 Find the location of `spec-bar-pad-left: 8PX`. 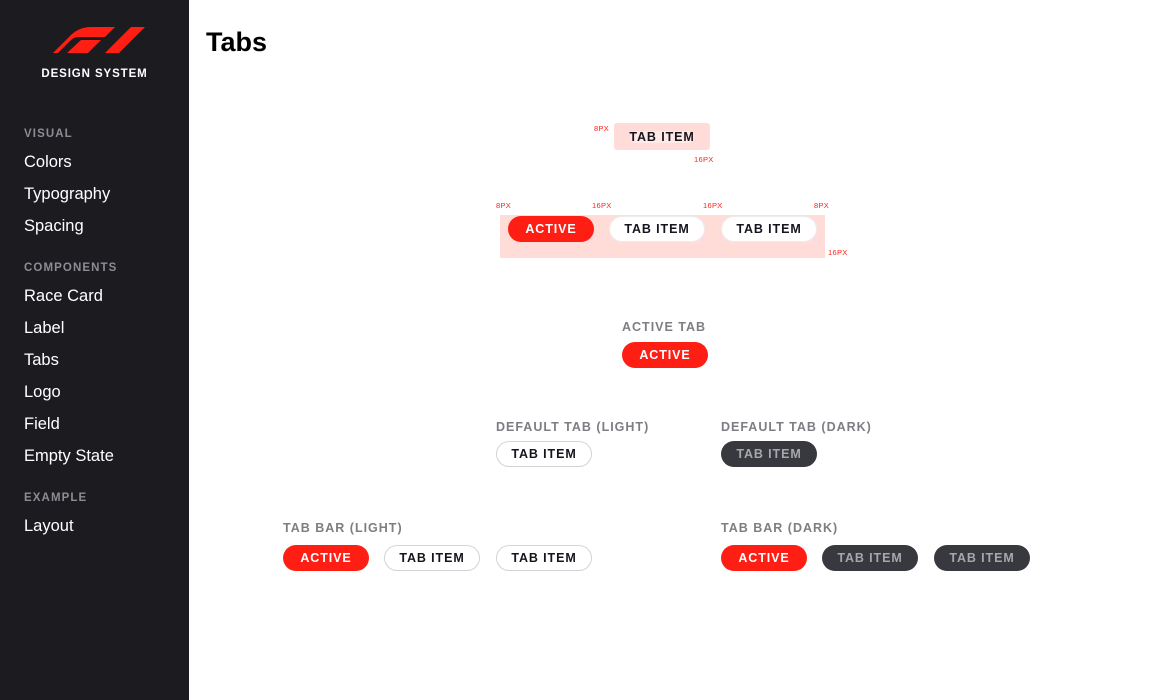

spec-bar-pad-left: 8PX is located at coordinates (504, 205).